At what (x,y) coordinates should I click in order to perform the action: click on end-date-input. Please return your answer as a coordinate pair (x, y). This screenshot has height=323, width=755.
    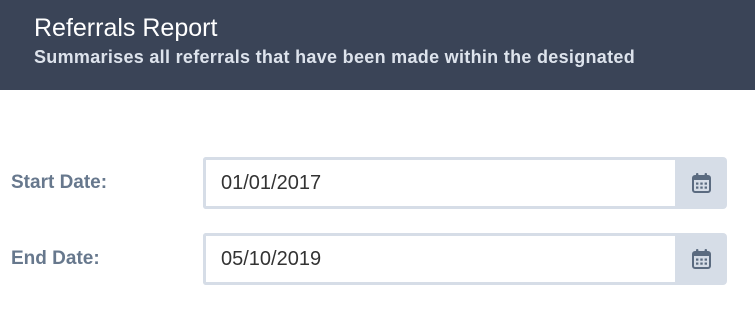
    Looking at the image, I should click on (439, 259).